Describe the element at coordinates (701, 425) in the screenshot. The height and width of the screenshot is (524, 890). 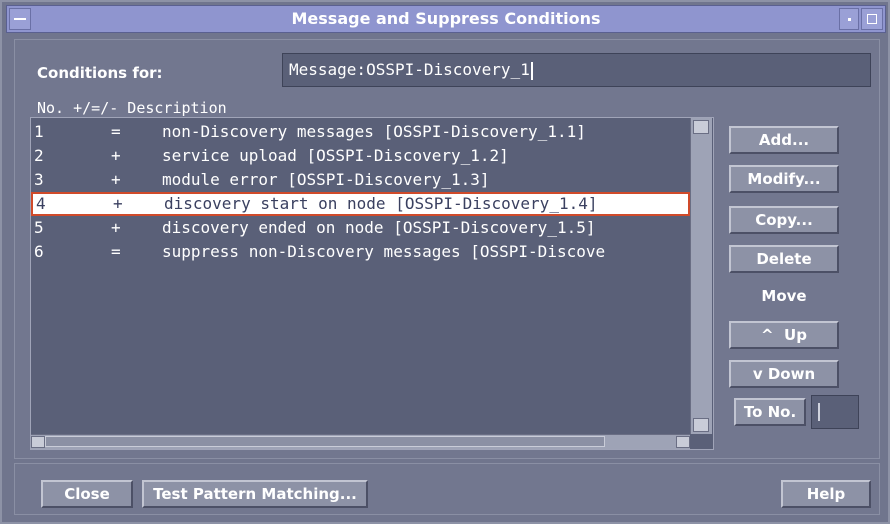
I see `scroll-down-arrow-icon` at that location.